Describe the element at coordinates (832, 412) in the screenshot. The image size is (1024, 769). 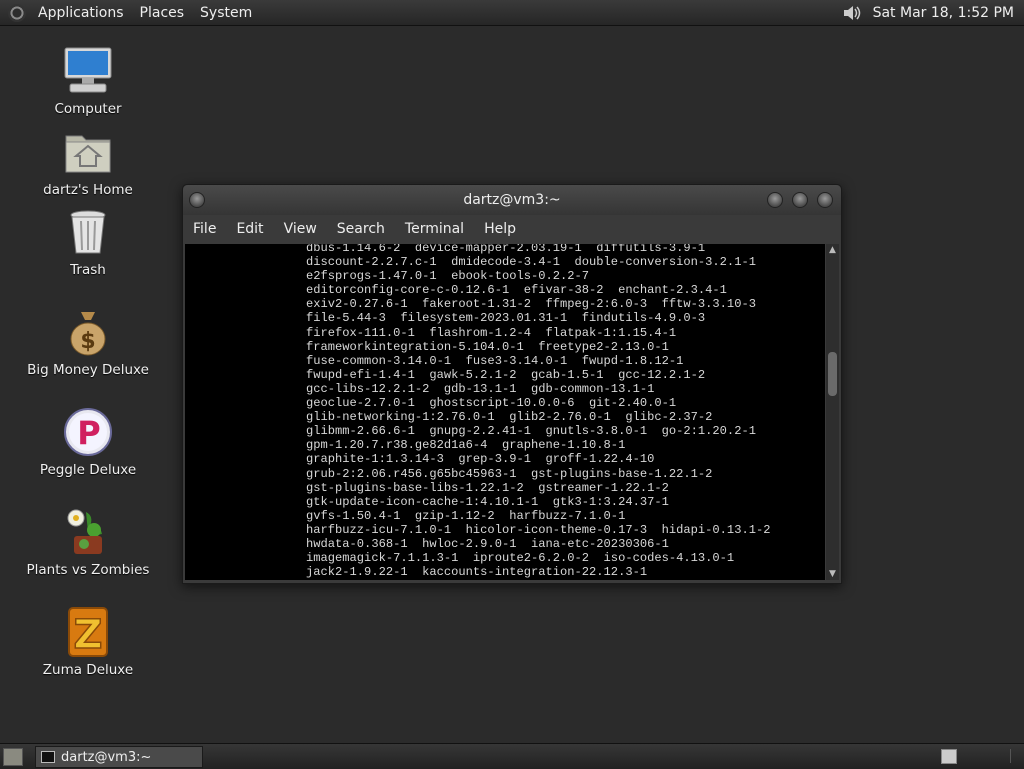
I see `terminal-scrollbar: ▲ ▼` at that location.